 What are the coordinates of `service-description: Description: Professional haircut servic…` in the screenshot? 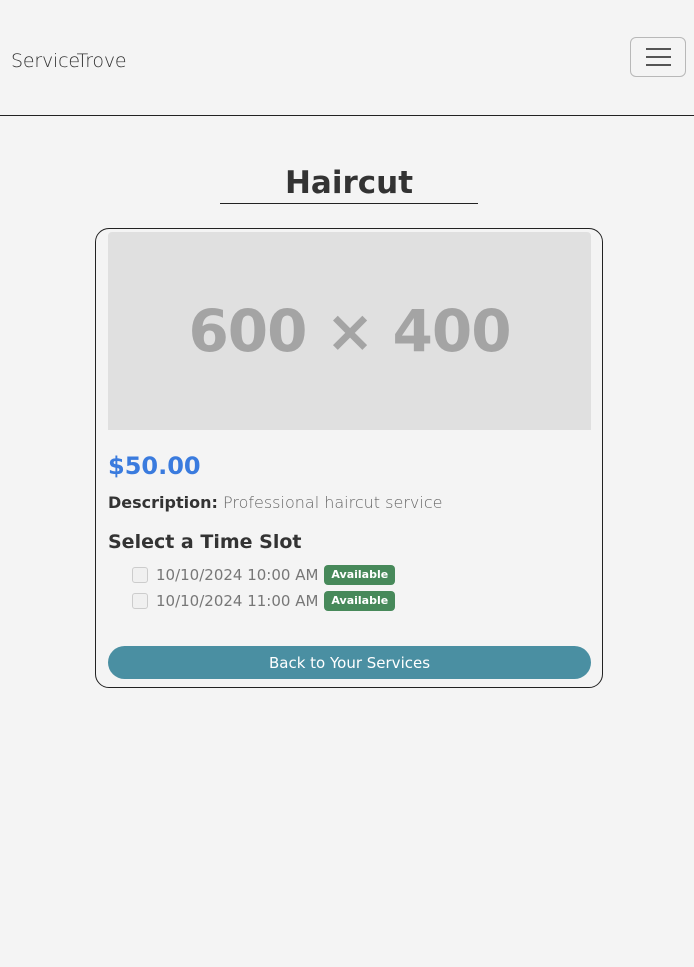 It's located at (275, 502).